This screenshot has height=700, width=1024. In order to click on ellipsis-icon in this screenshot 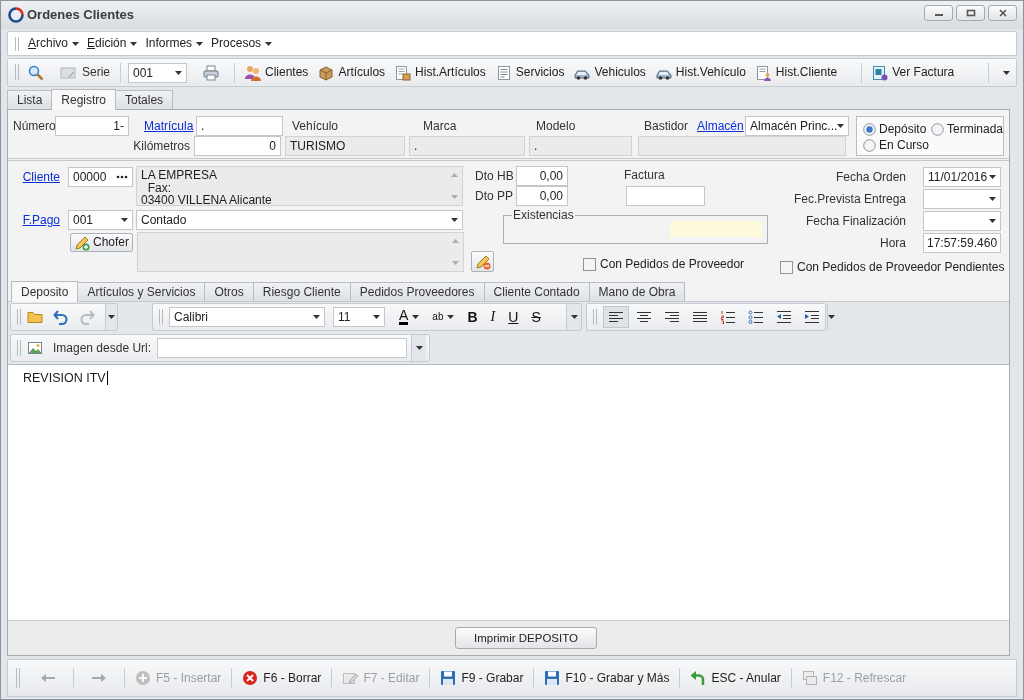, I will do `click(122, 177)`.